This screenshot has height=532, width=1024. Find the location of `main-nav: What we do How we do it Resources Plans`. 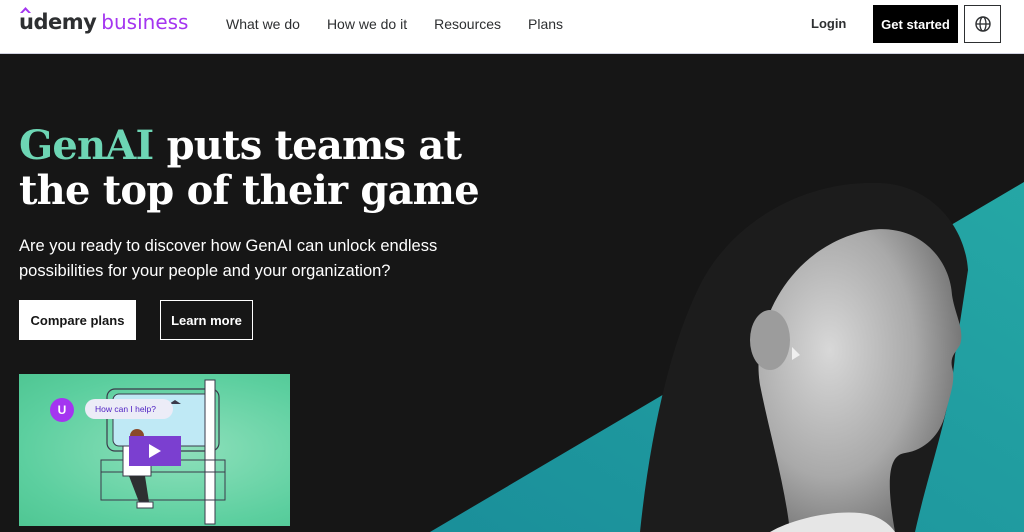

main-nav: What we do How we do it Resources Plans is located at coordinates (408, 24).